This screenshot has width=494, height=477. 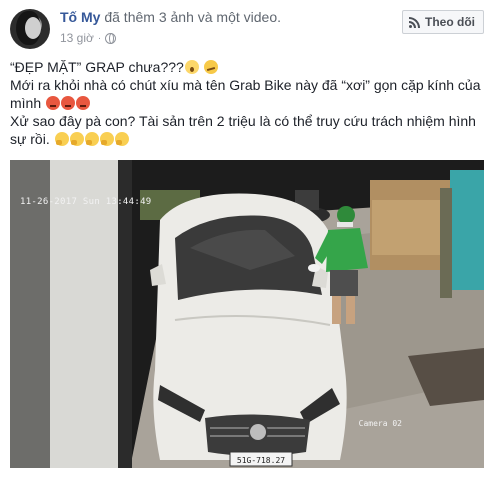 What do you see at coordinates (77, 38) in the screenshot?
I see `post-timestamp: 13 giờ` at bounding box center [77, 38].